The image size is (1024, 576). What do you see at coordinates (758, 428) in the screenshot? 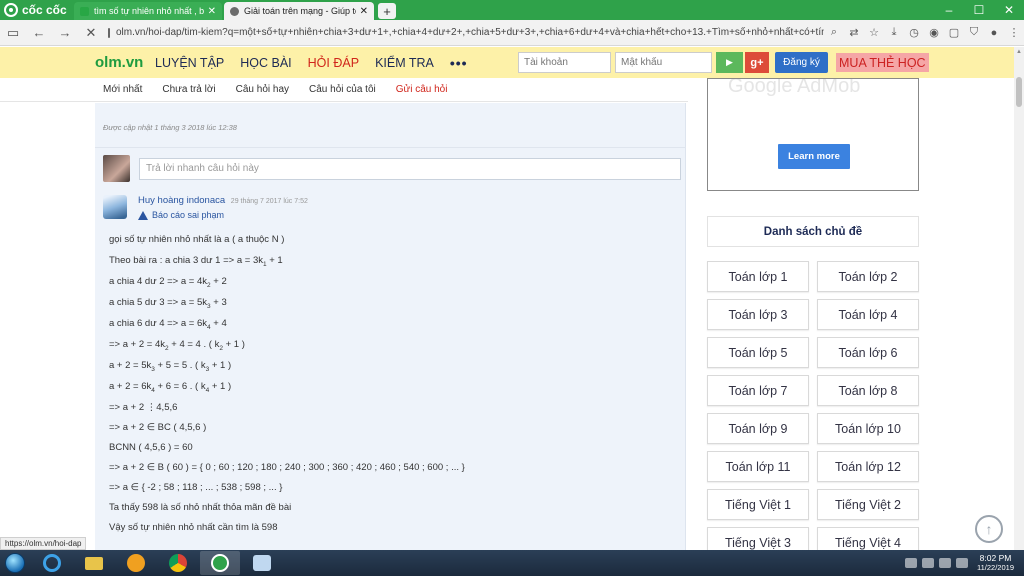
I see `topic-button: Toán lớp 9` at bounding box center [758, 428].